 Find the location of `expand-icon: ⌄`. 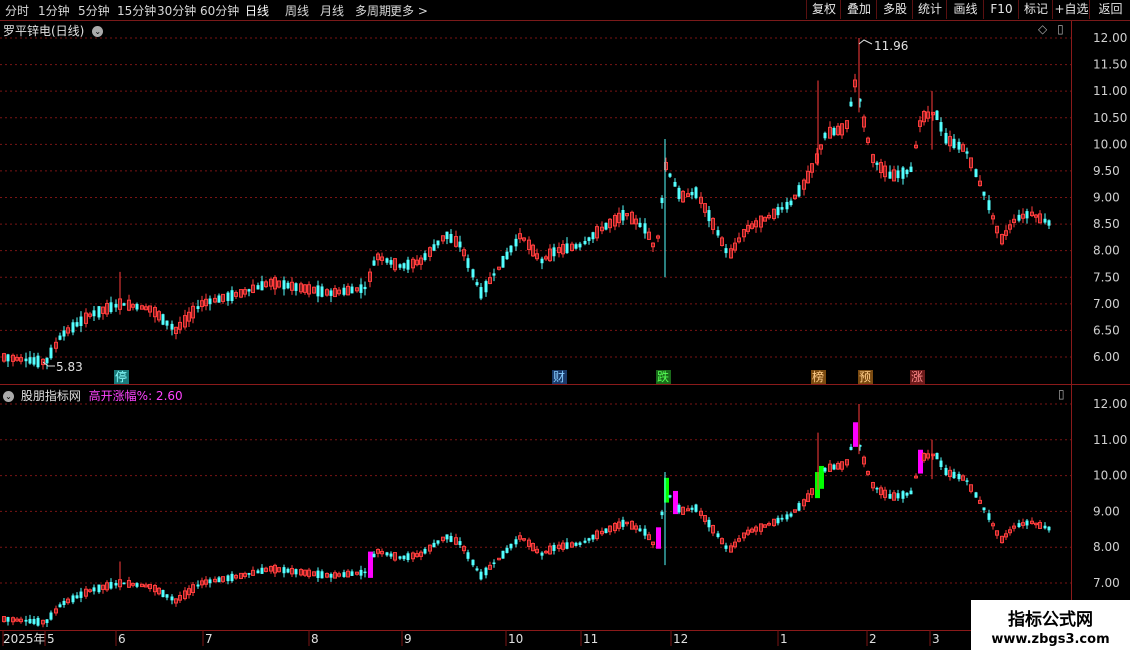

expand-icon: ⌄ is located at coordinates (98, 31).